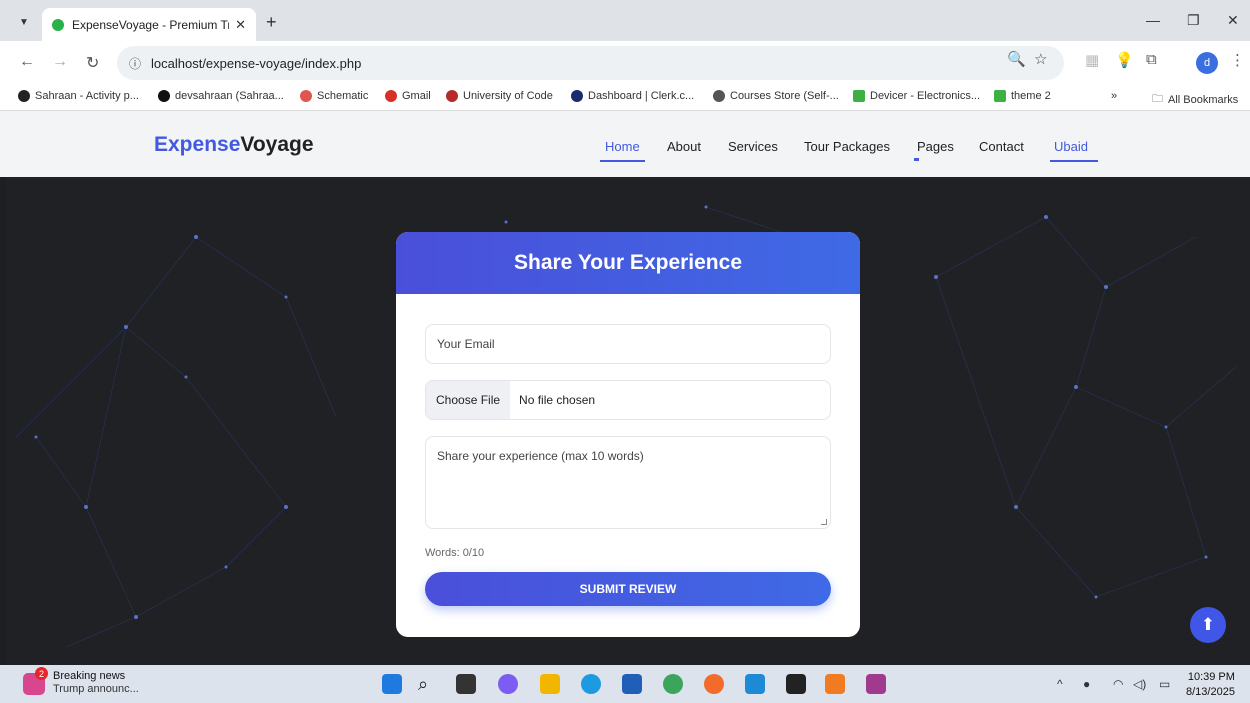 This screenshot has width=1250, height=703. What do you see at coordinates (625, 20) in the screenshot?
I see `browser-tab-strip: ▼ ExpenseVoyage - Premium Trav ✕ + — ❐ ✕` at bounding box center [625, 20].